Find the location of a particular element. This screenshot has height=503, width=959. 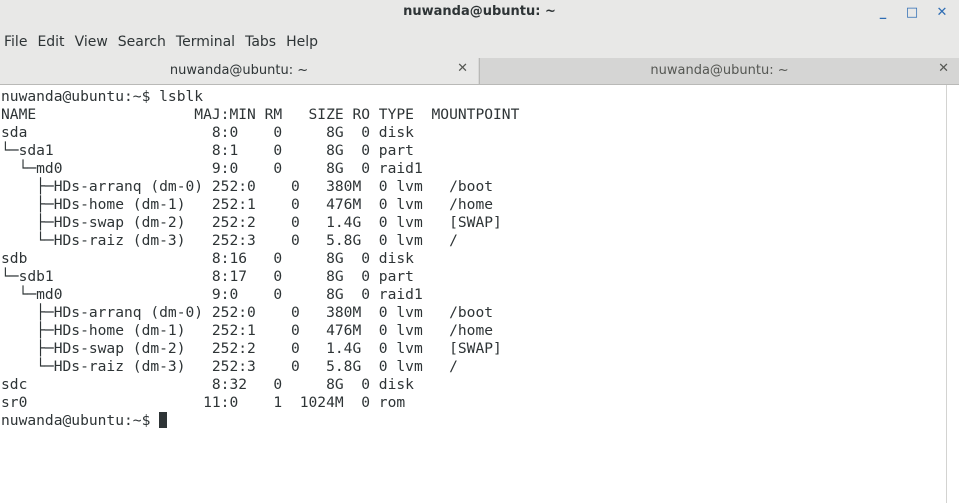

scrollbar-thumb is located at coordinates (953, 293).